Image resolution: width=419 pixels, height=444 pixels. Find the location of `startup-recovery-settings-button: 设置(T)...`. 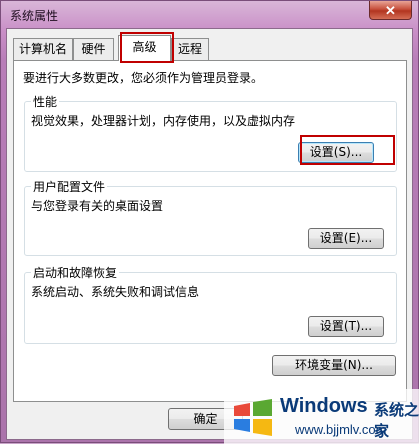

startup-recovery-settings-button: 设置(T)... is located at coordinates (346, 326).